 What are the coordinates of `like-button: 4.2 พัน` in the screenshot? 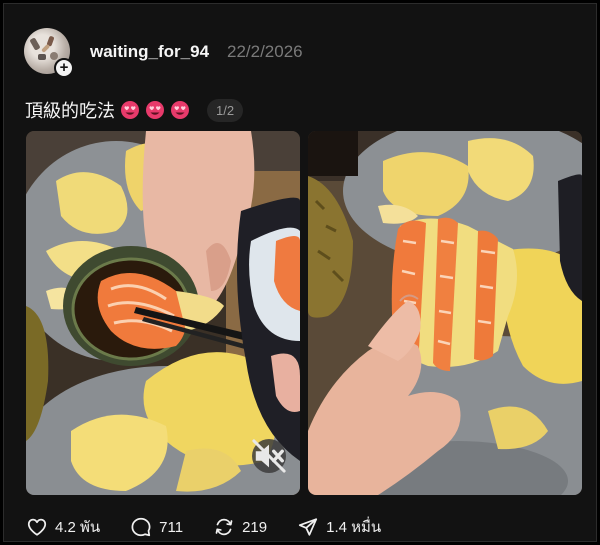 It's located at (63, 527).